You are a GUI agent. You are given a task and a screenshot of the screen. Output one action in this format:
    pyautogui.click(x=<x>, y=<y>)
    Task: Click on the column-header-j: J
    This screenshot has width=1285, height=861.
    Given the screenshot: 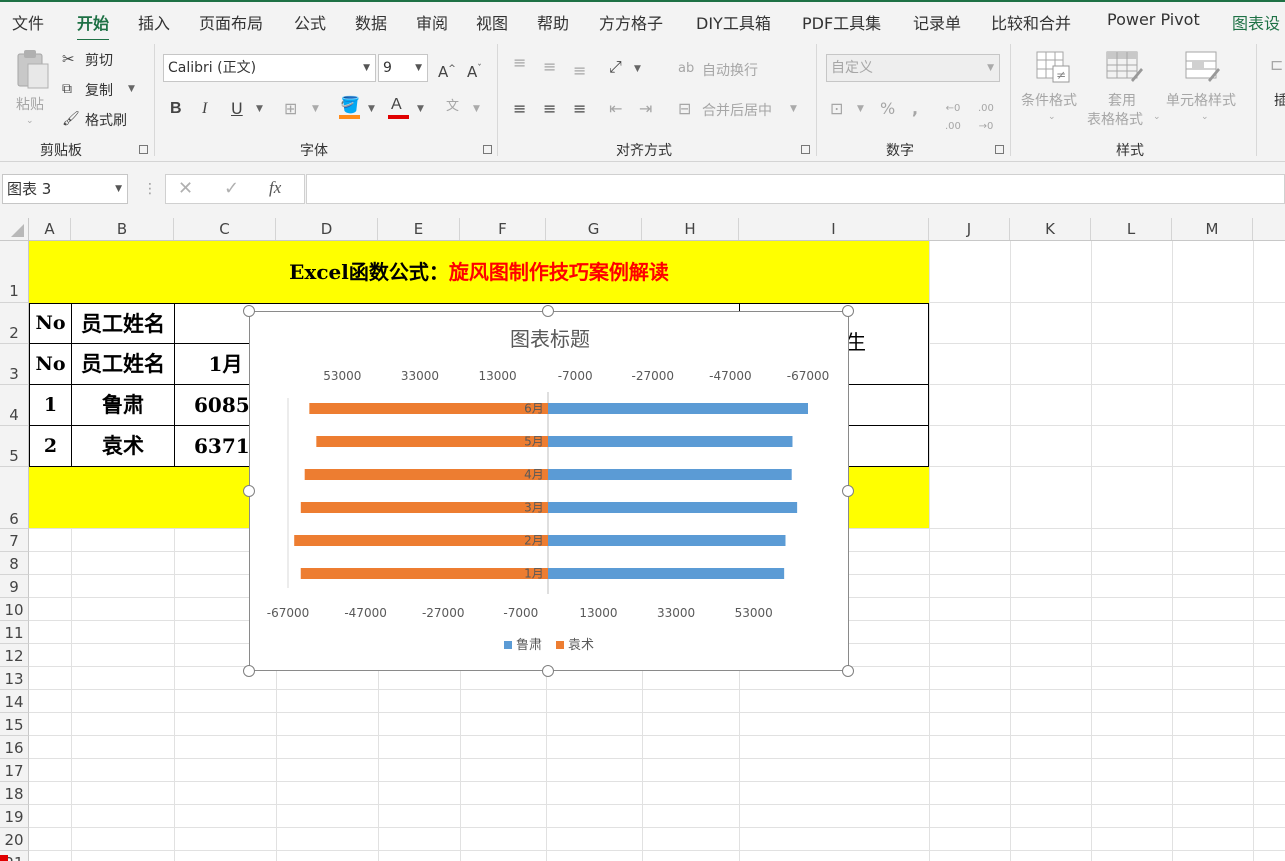 What is the action you would take?
    pyautogui.click(x=969, y=229)
    